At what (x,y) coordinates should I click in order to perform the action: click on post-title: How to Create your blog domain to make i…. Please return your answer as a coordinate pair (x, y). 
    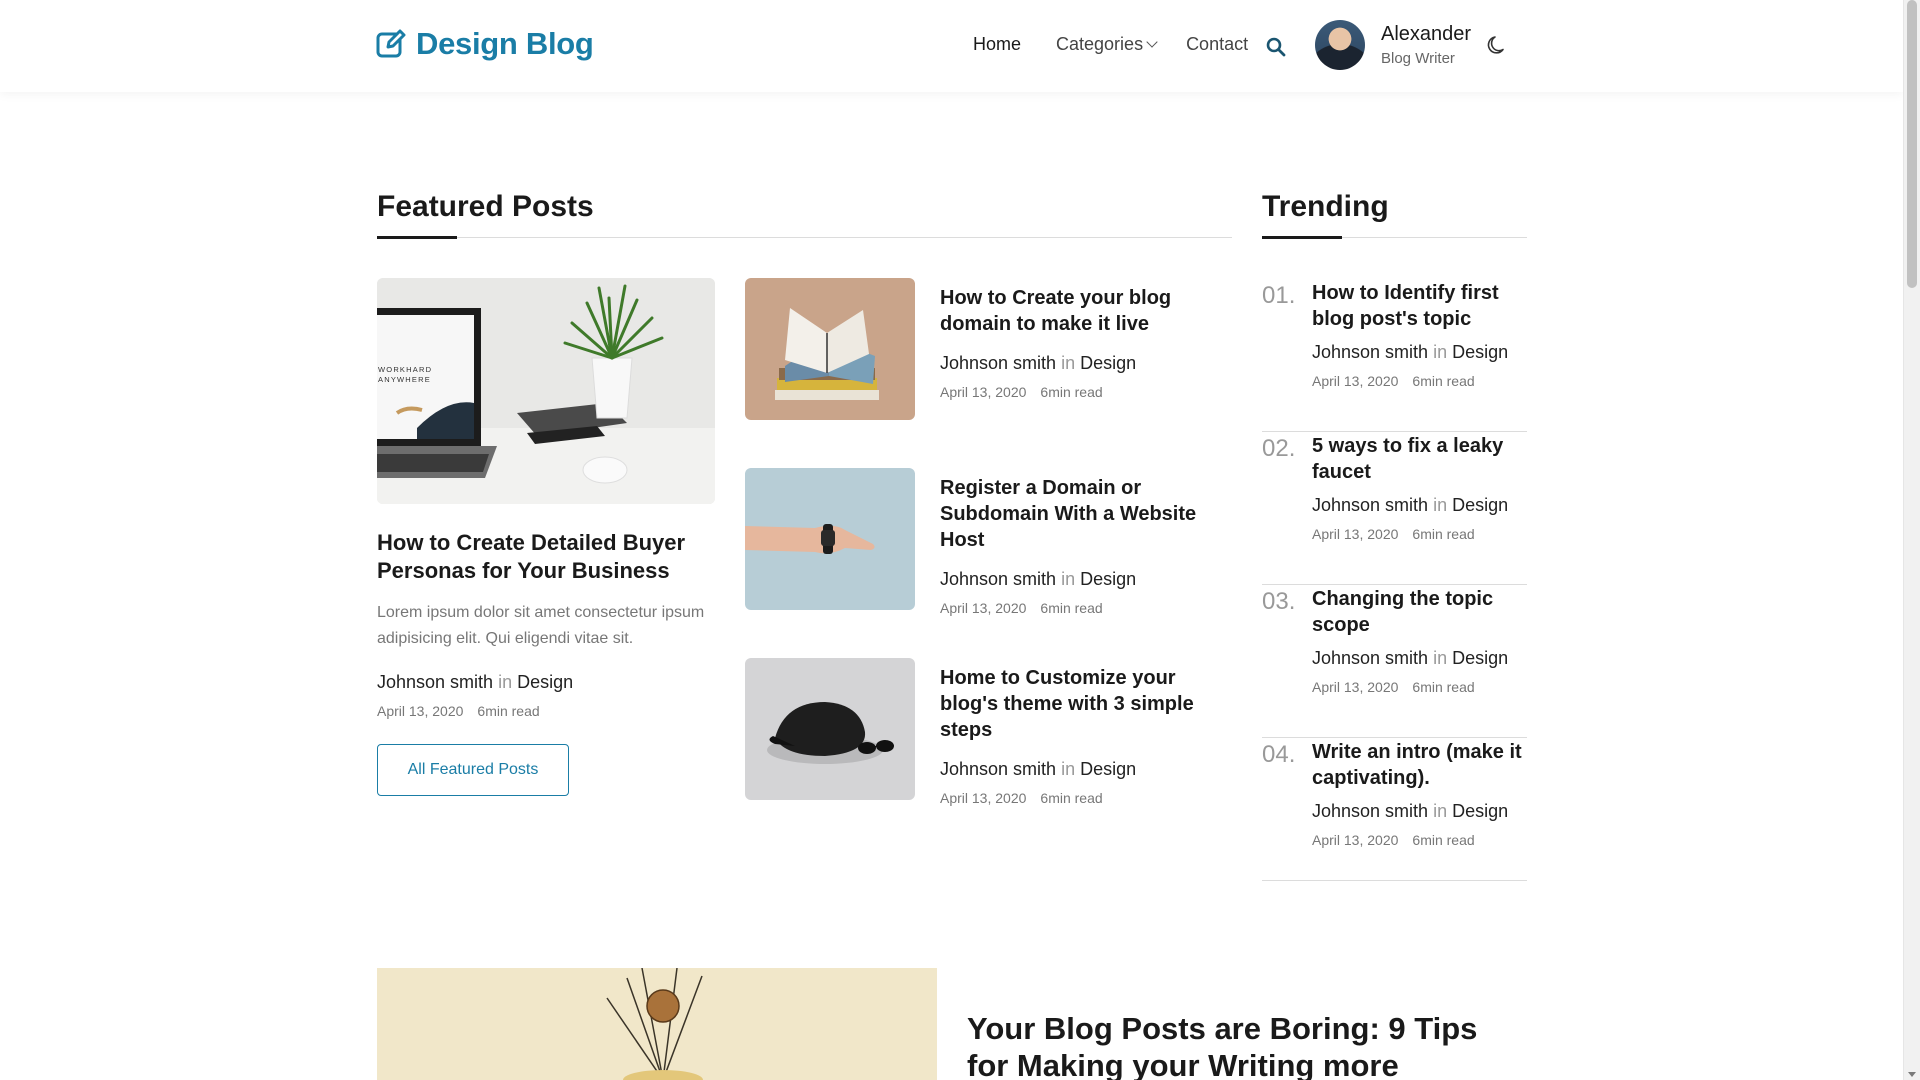
    Looking at the image, I should click on (1086, 311).